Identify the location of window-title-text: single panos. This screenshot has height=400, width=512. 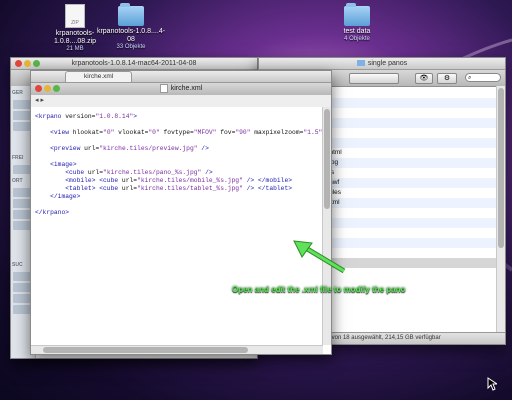
(387, 63).